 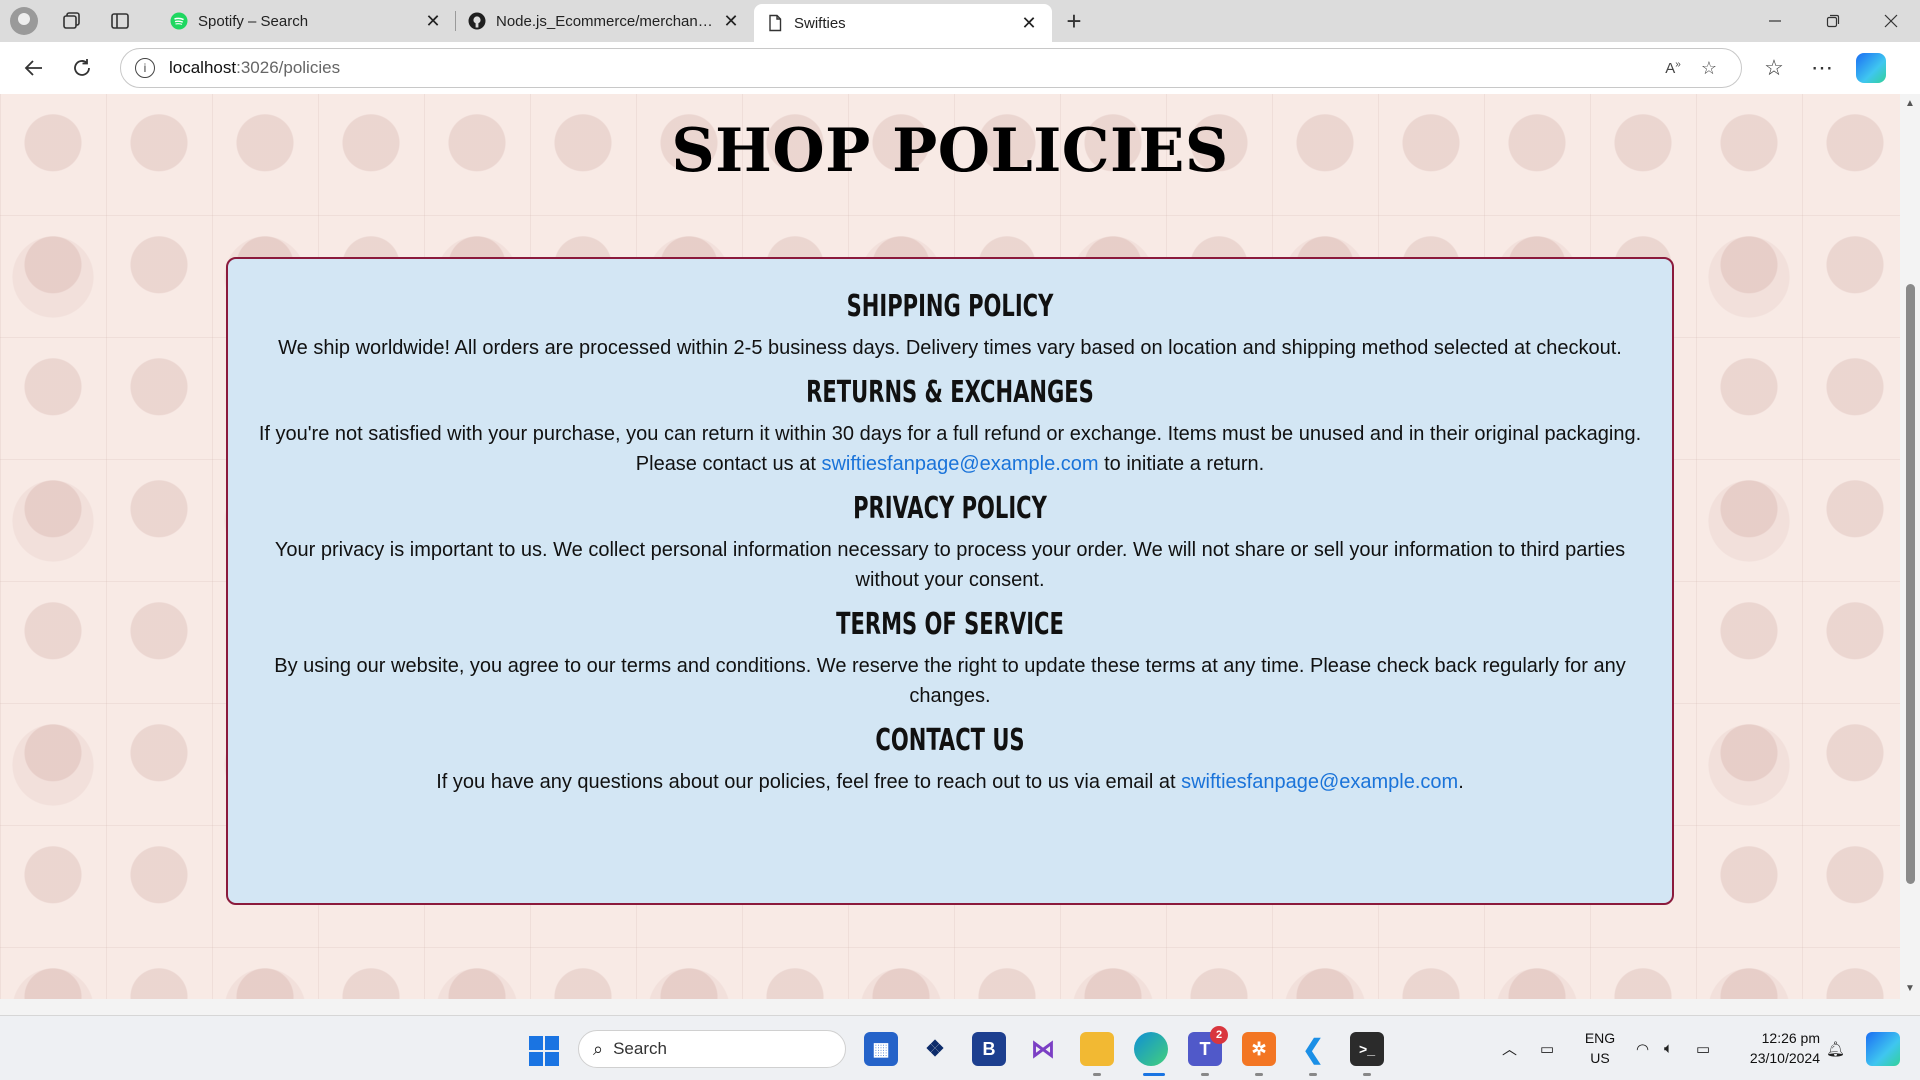 I want to click on windows-start-icon, so click(x=544, y=1051).